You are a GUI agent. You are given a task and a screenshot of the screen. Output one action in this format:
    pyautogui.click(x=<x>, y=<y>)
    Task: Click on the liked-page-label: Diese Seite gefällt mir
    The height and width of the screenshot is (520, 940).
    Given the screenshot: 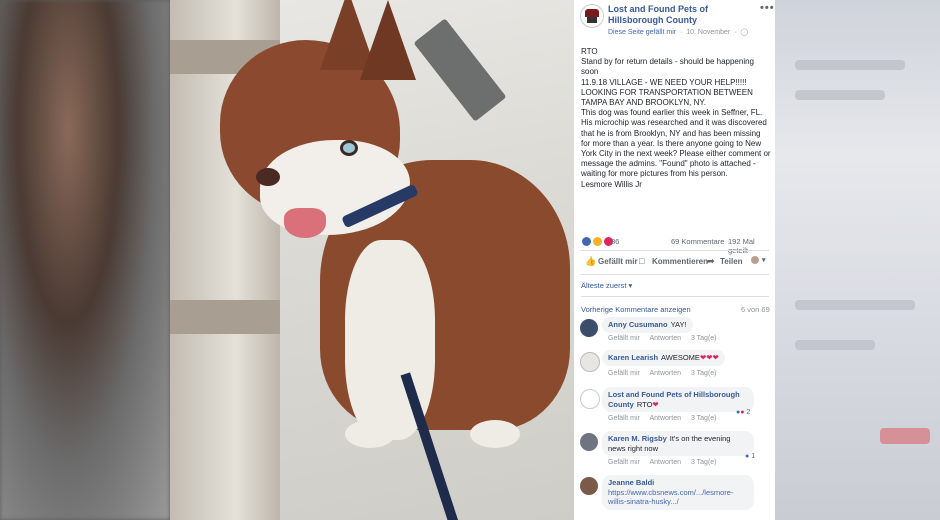 What is the action you would take?
    pyautogui.click(x=642, y=32)
    